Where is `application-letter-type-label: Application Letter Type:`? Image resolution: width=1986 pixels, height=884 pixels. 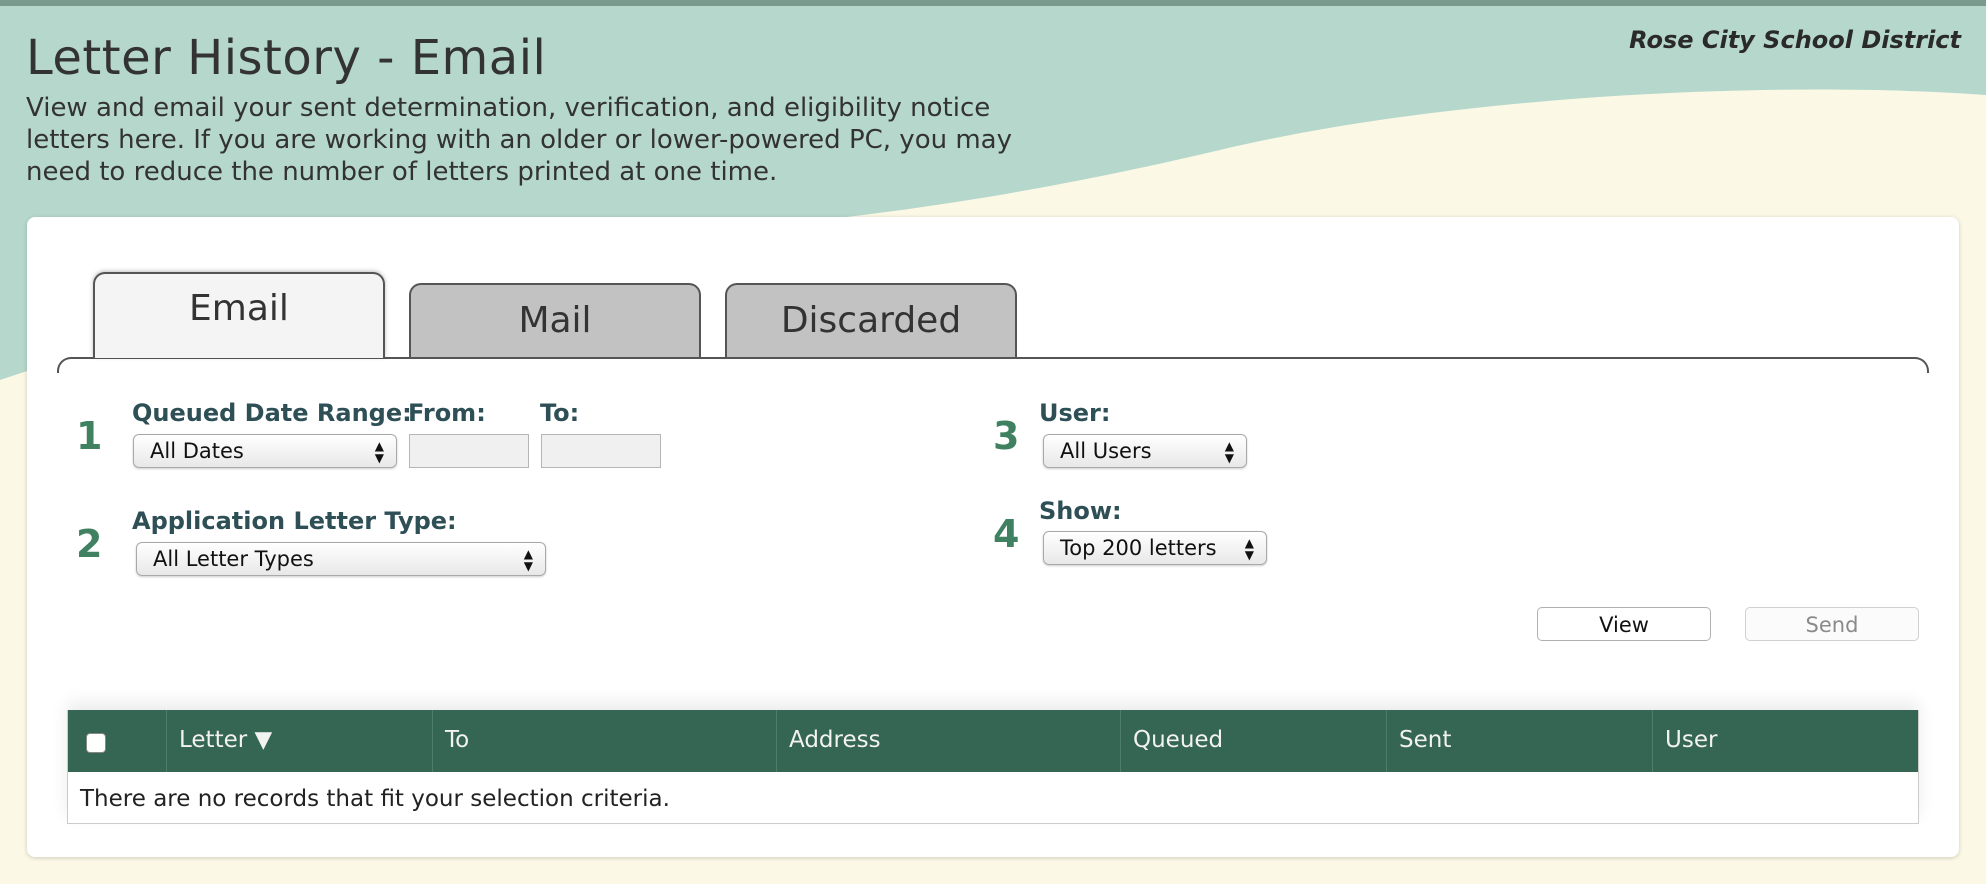
application-letter-type-label: Application Letter Type: is located at coordinates (294, 521).